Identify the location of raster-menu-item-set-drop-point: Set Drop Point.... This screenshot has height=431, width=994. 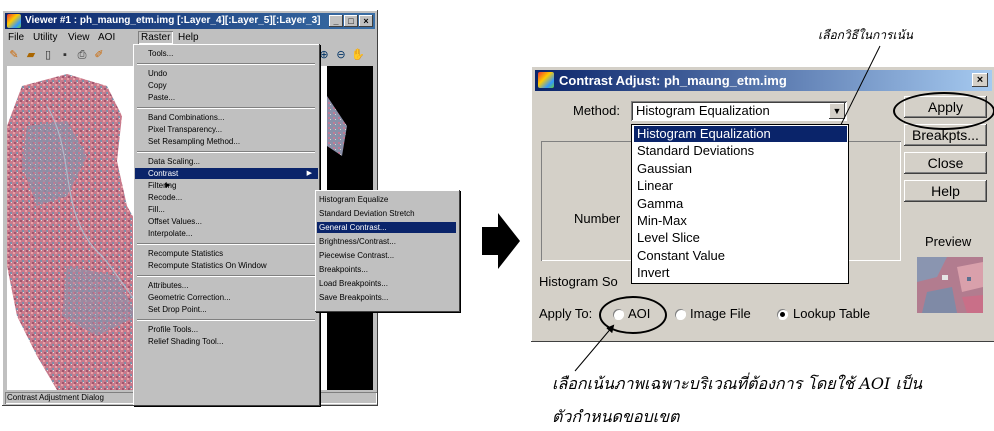
(171, 309).